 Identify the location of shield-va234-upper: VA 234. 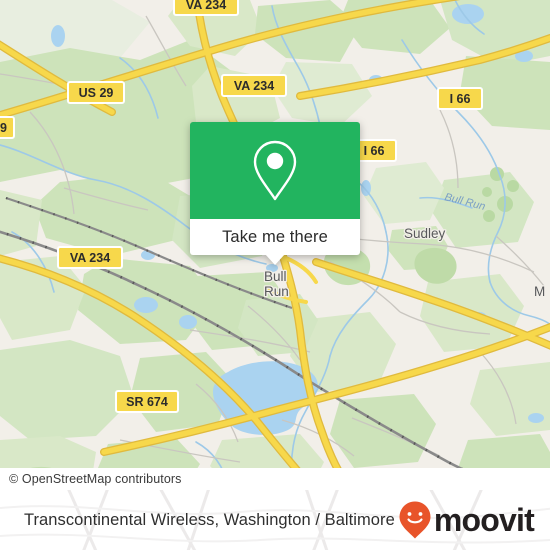
(254, 85).